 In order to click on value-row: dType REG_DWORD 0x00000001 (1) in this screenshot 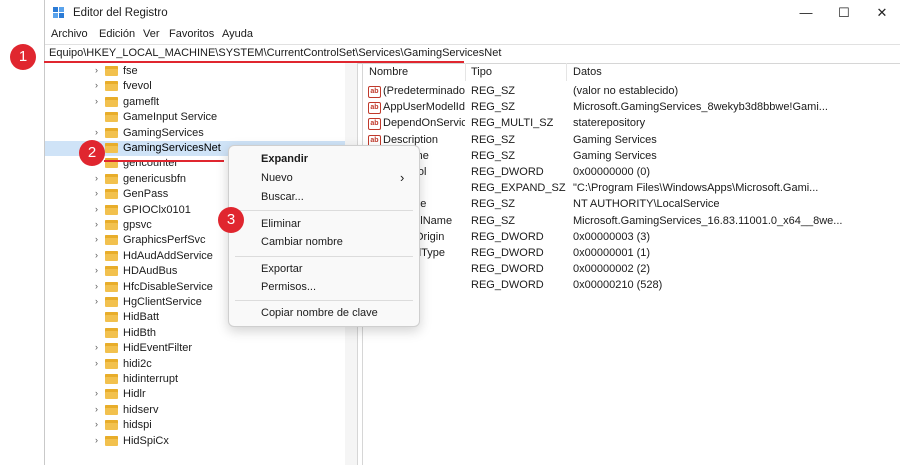, I will do `click(631, 253)`.